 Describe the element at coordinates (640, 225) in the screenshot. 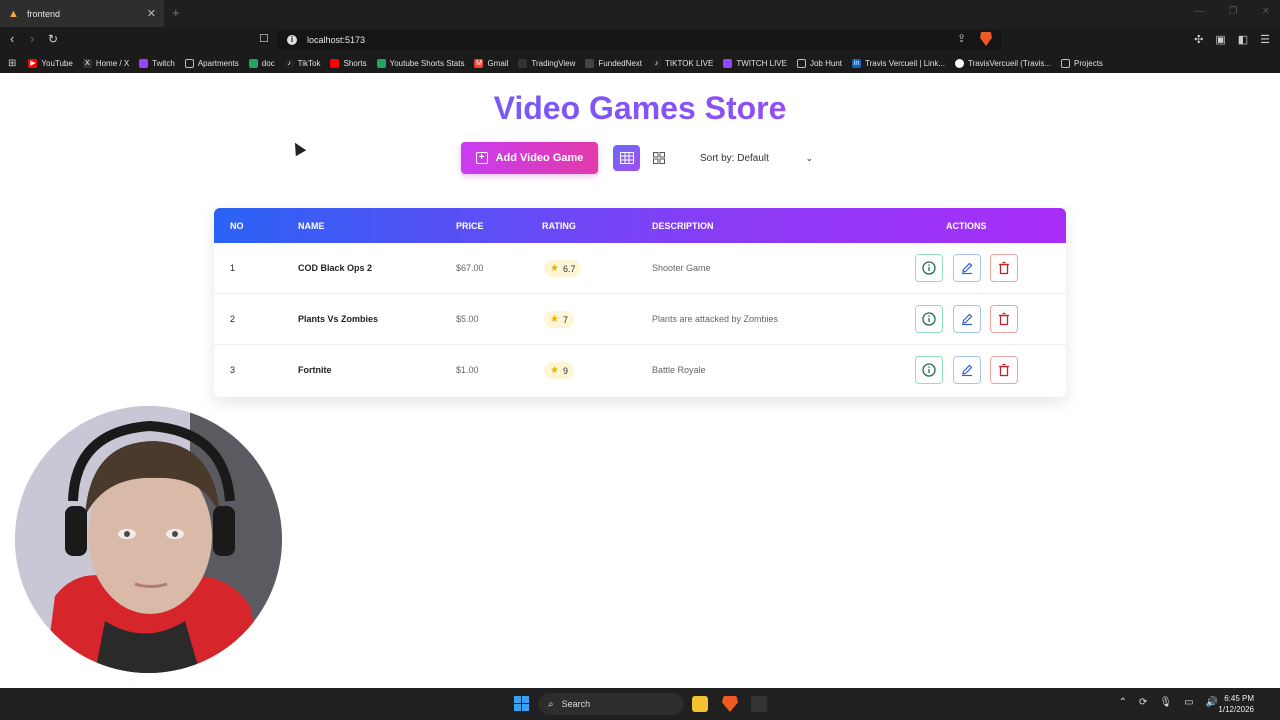

I see `table-header: NO NAME PRICE RATING DESCRIPTION ACTIONS` at that location.